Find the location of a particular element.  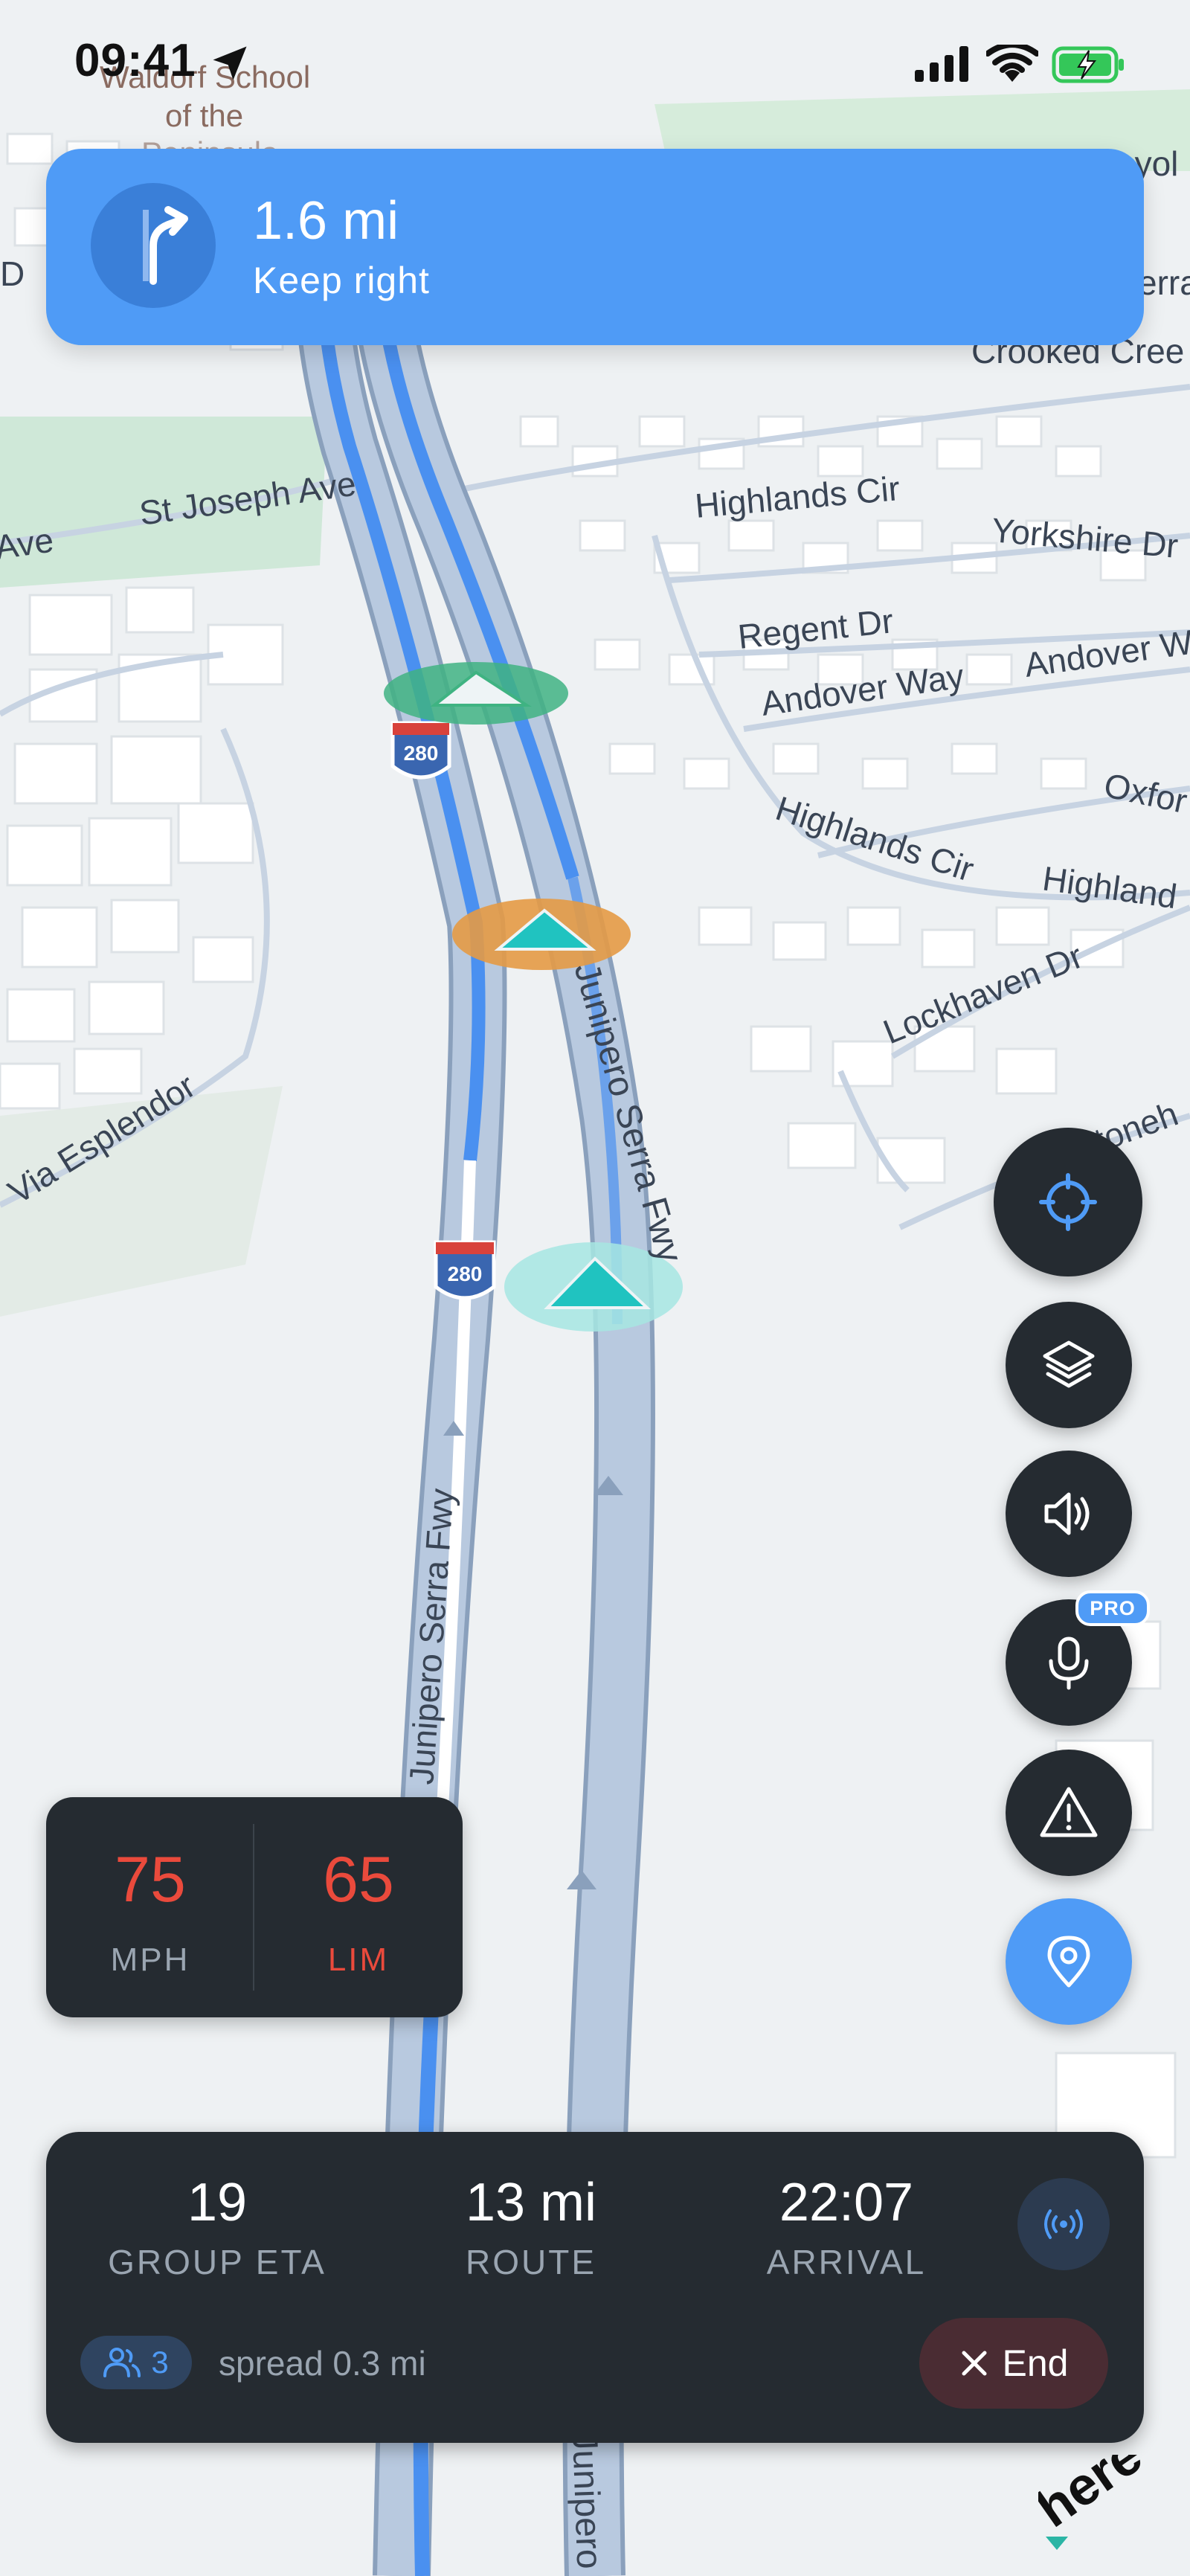

speed-limit: 65 is located at coordinates (359, 1879).